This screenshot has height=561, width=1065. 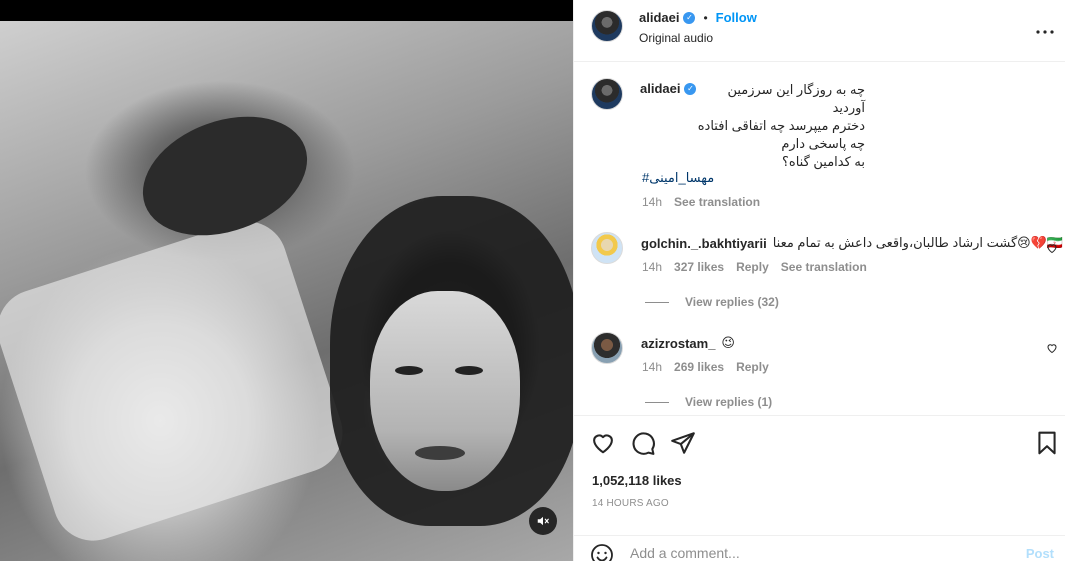 I want to click on header-user: alidaei ✓ • Follow, so click(x=698, y=17).